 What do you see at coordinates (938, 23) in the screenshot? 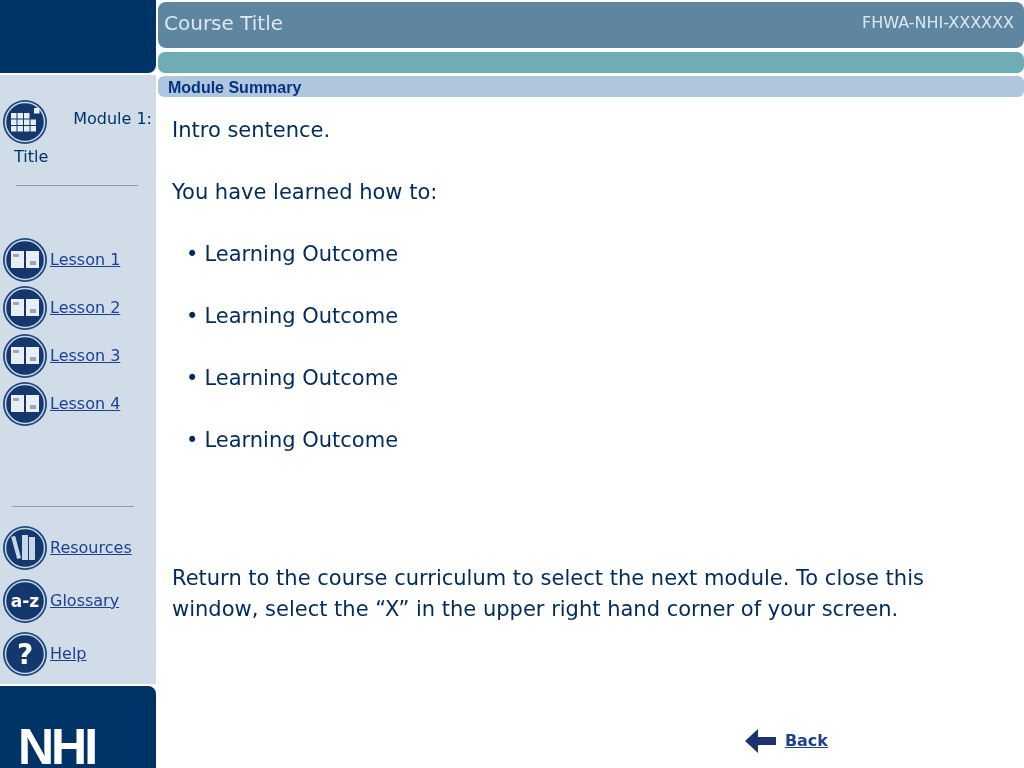
I see `course-code: FHWA-NHI-XXXXXX` at bounding box center [938, 23].